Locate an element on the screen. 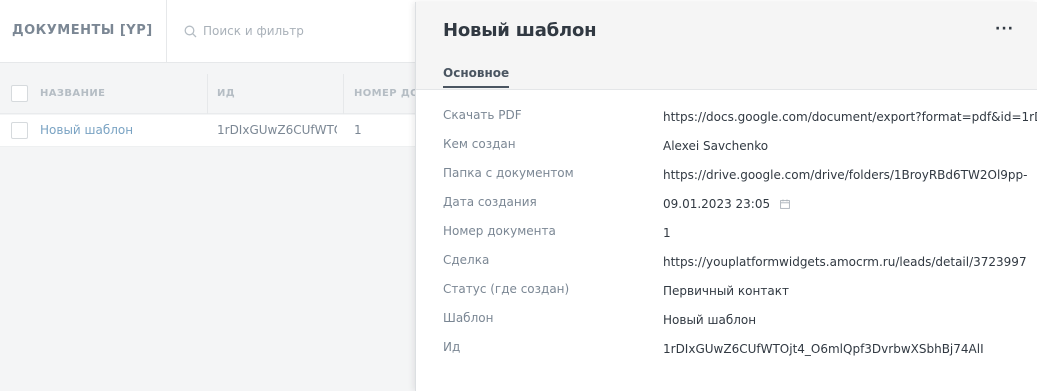  field-label: Статус (где создан) is located at coordinates (506, 289).